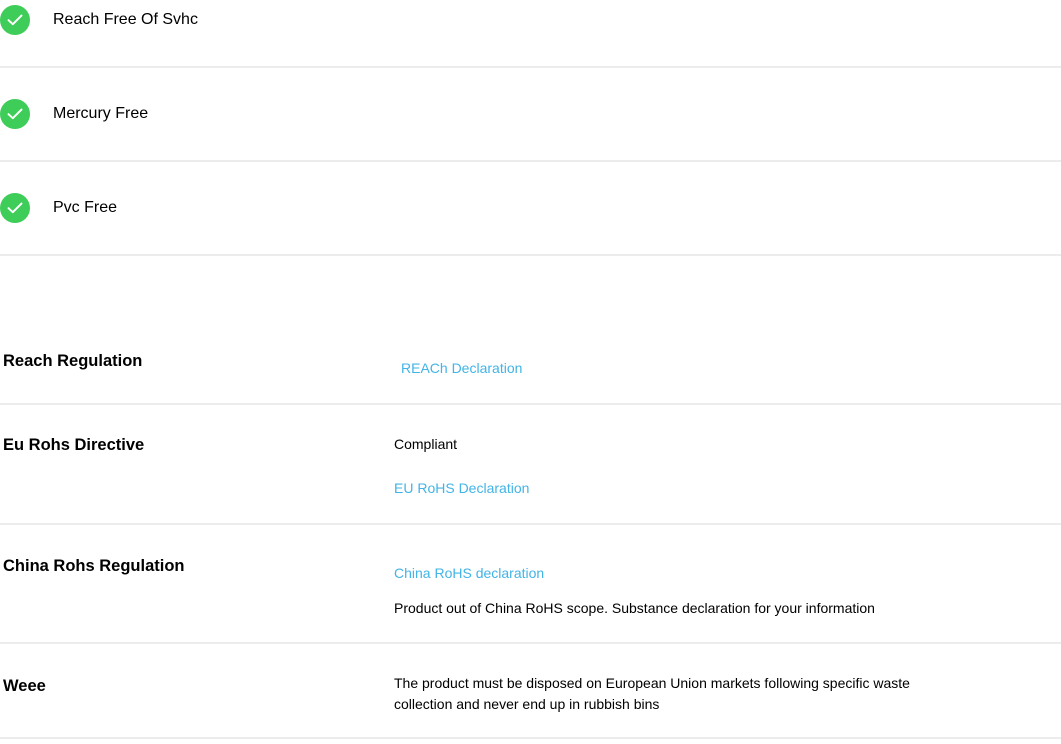 This screenshot has height=744, width=1061. I want to click on feature-row-pvc-free: Pvc Free, so click(530, 209).